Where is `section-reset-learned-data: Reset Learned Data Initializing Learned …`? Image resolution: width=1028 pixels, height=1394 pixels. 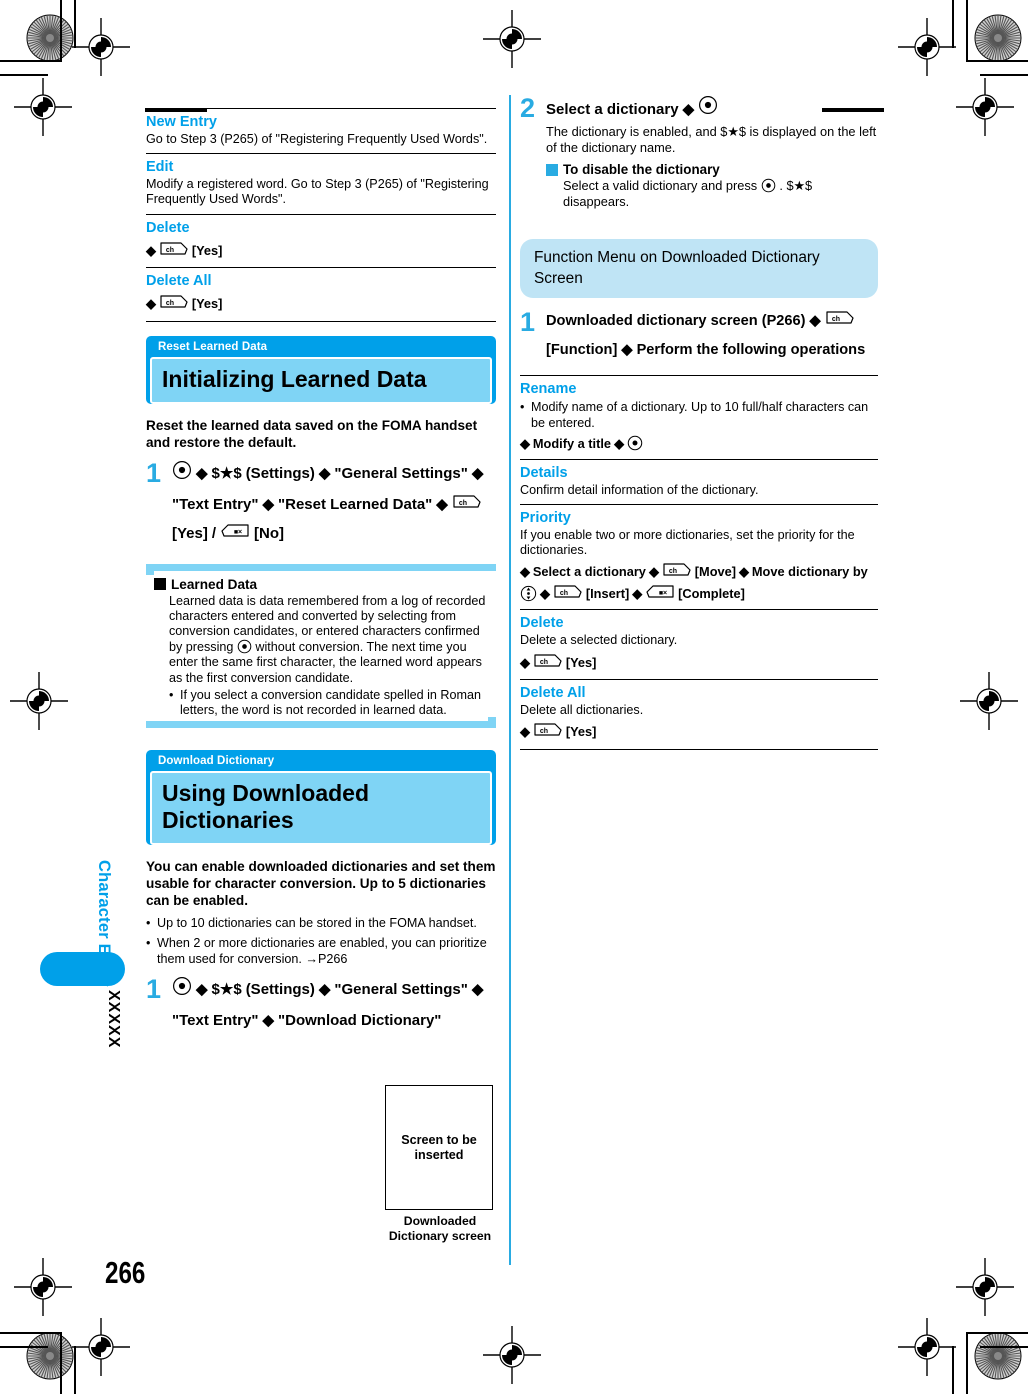
section-reset-learned-data: Reset Learned Data Initializing Learned … is located at coordinates (321, 440).